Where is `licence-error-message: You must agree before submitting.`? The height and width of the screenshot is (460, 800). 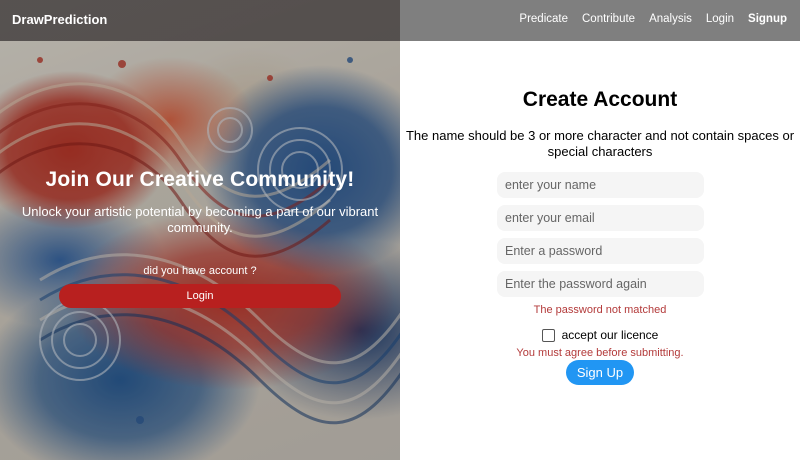
licence-error-message: You must agree before submitting. is located at coordinates (600, 353).